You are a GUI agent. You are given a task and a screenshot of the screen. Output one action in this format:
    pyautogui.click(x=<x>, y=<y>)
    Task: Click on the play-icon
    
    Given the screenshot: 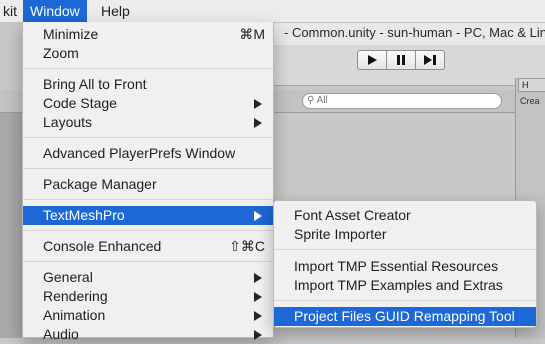 What is the action you would take?
    pyautogui.click(x=372, y=60)
    